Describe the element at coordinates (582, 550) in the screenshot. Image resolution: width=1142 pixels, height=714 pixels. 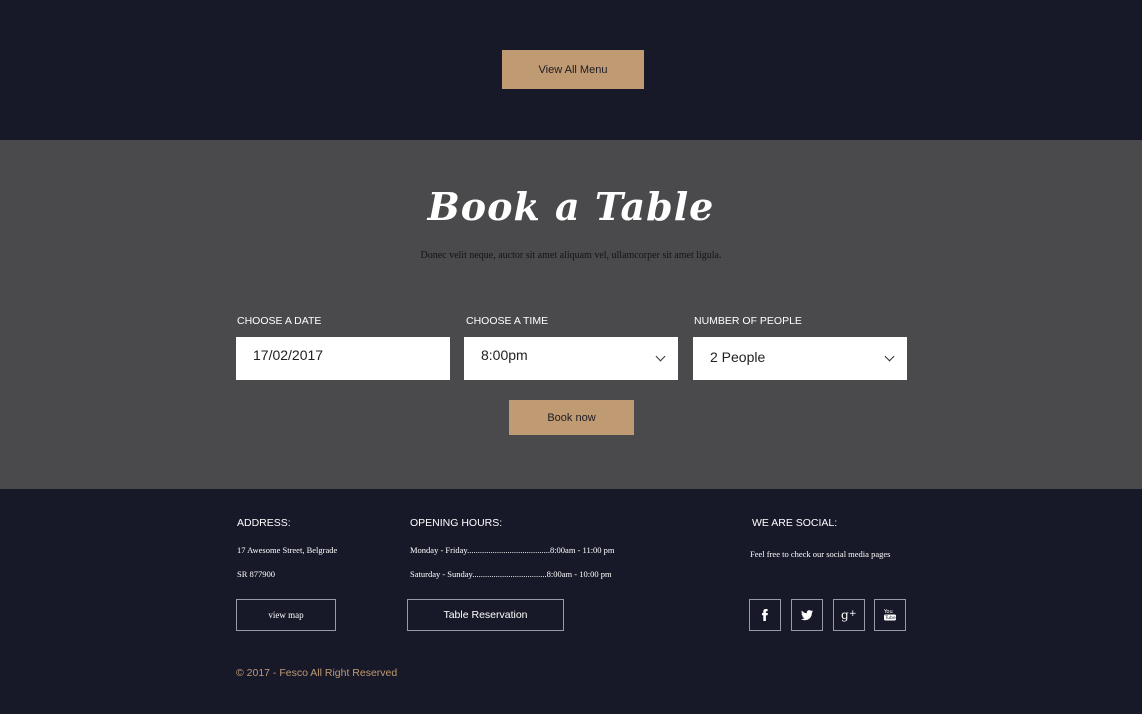
I see `hours-time: 8:00am - 11:00 pm` at that location.